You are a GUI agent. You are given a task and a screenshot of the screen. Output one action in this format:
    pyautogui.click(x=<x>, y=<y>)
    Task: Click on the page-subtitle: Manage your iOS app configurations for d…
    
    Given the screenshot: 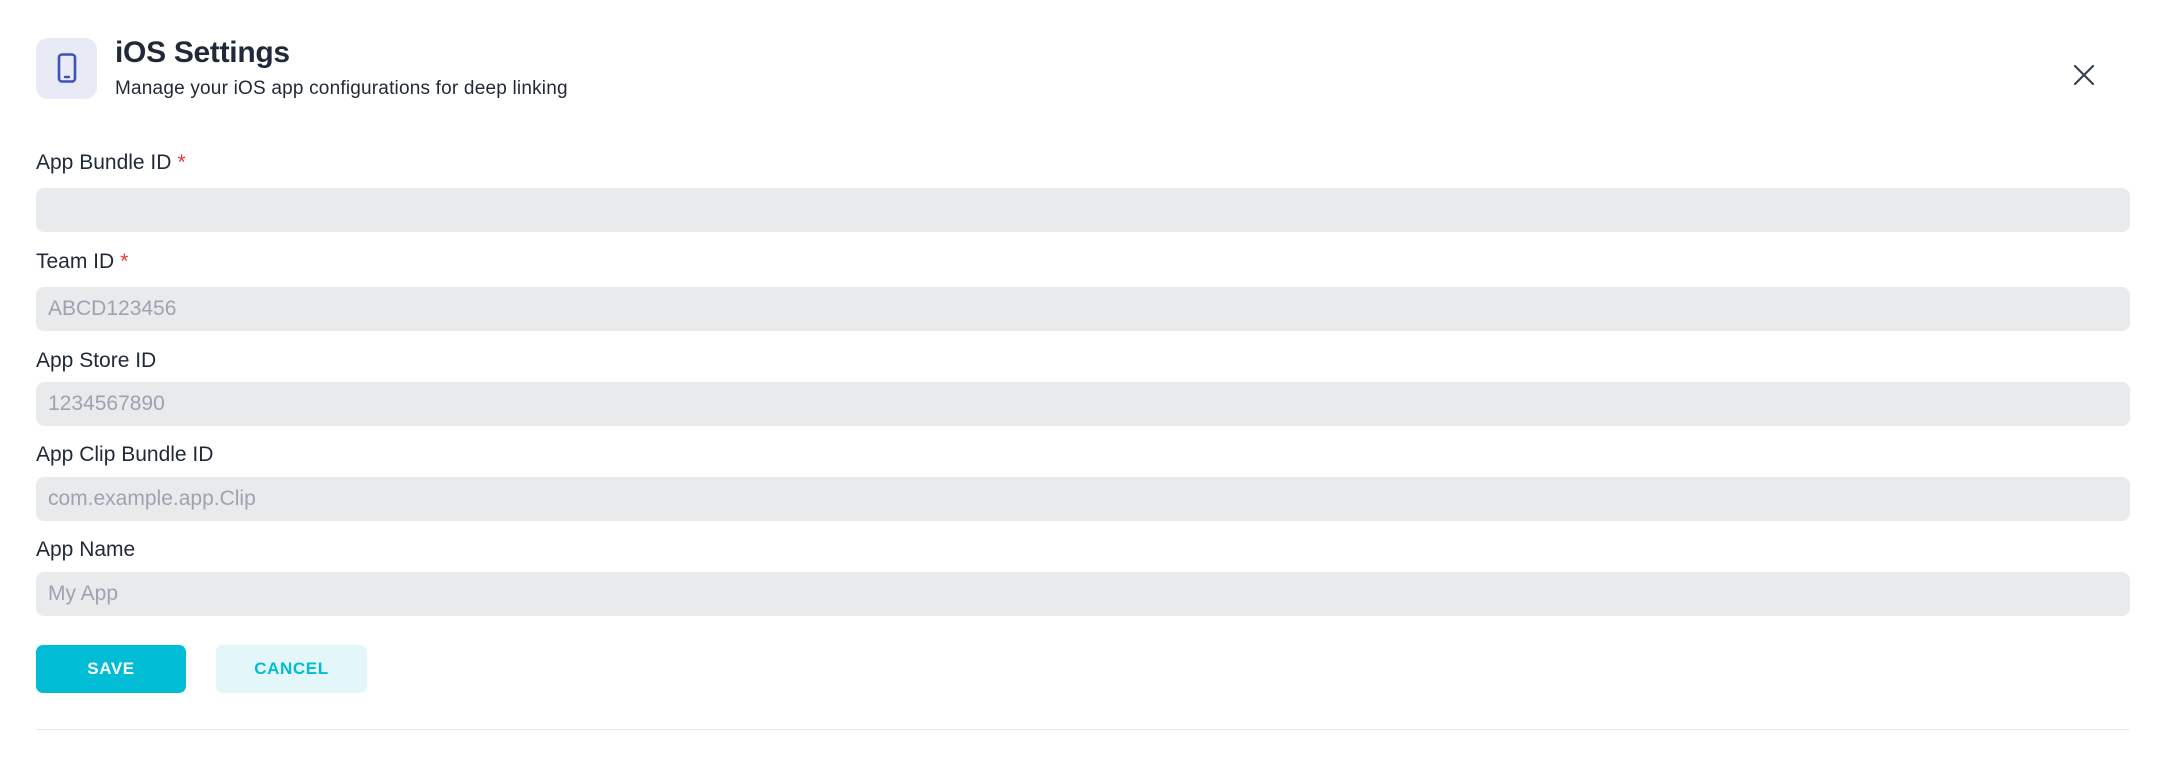 What is the action you would take?
    pyautogui.click(x=341, y=88)
    